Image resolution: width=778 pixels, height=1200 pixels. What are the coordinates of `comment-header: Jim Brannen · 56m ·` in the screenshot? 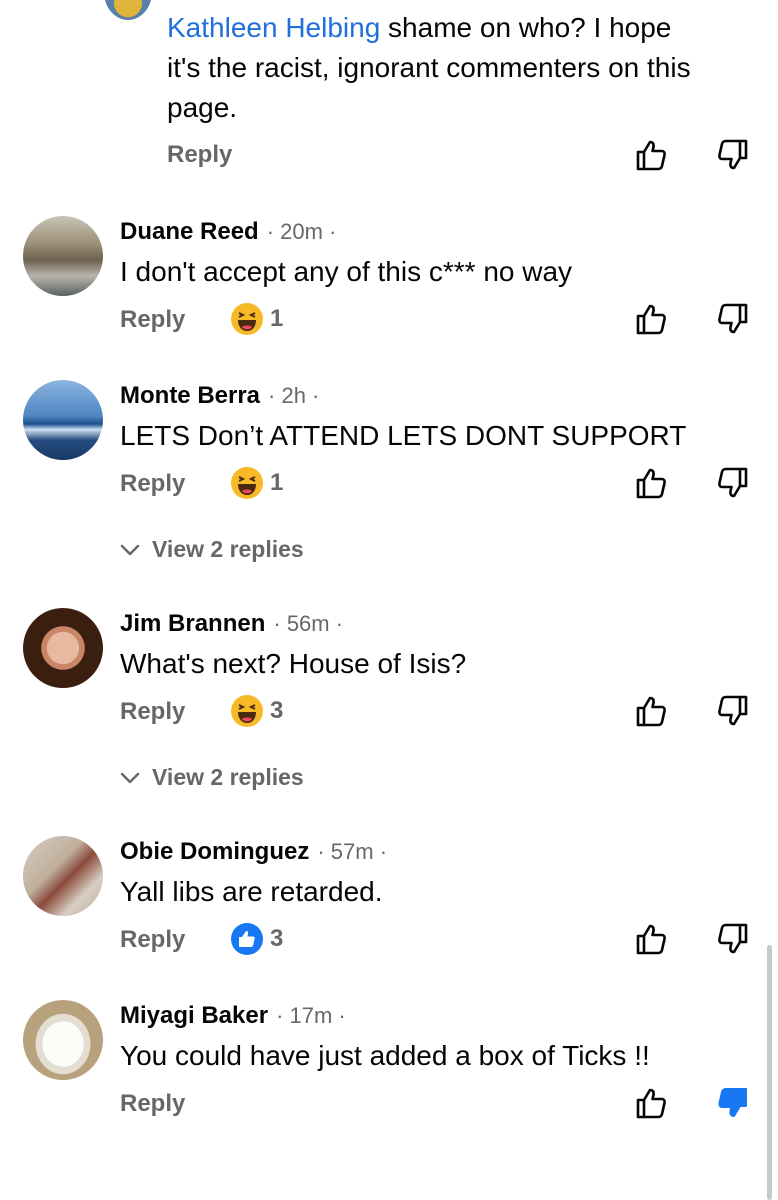 It's located at (231, 624).